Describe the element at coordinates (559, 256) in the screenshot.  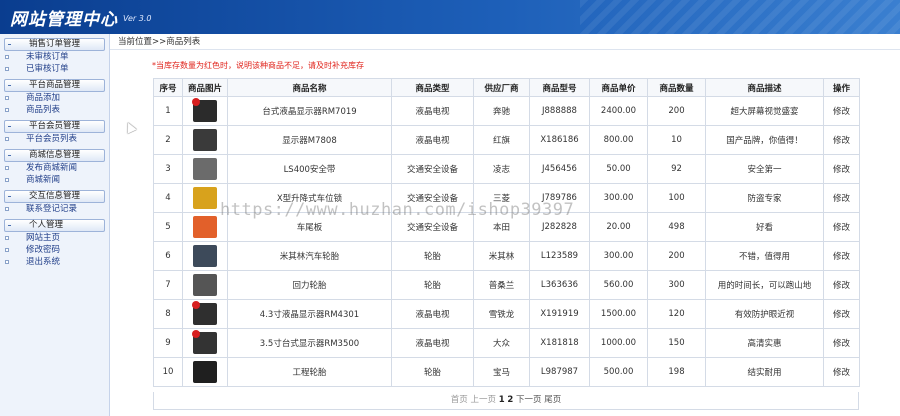
I see `product-model: L123589` at that location.